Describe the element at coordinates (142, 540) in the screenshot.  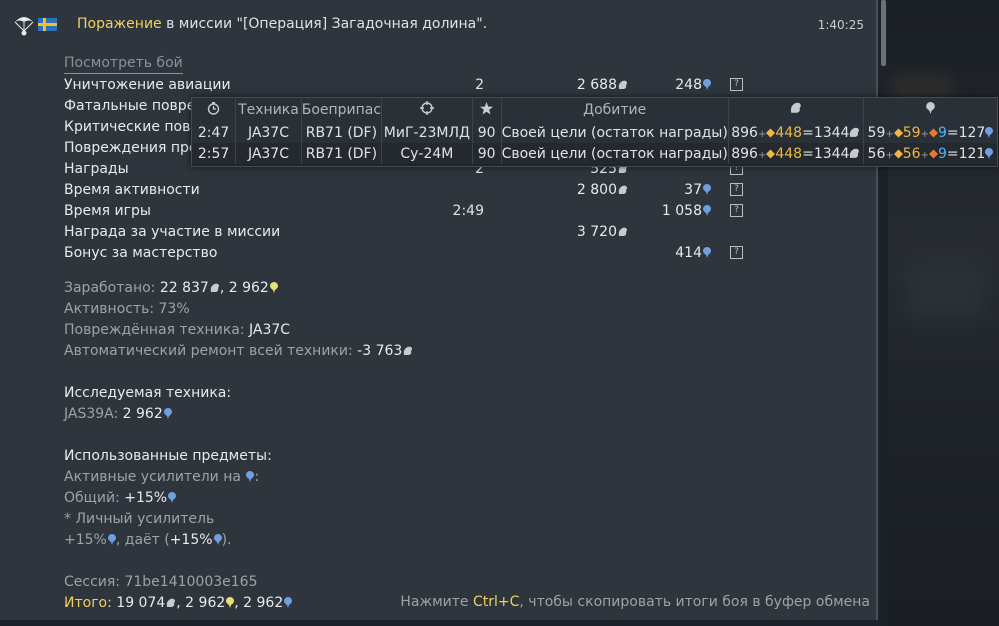
I see `gives-label: , даёт (` at that location.